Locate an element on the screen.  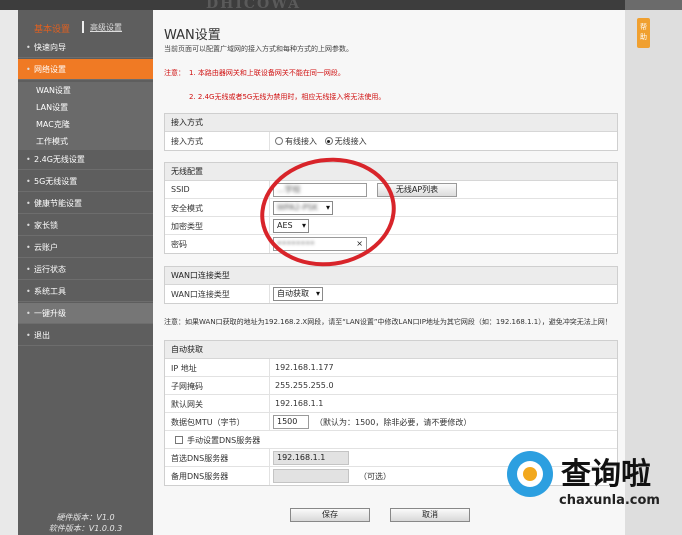
dns1-input: 192.168.1.1 is located at coordinates (311, 458).